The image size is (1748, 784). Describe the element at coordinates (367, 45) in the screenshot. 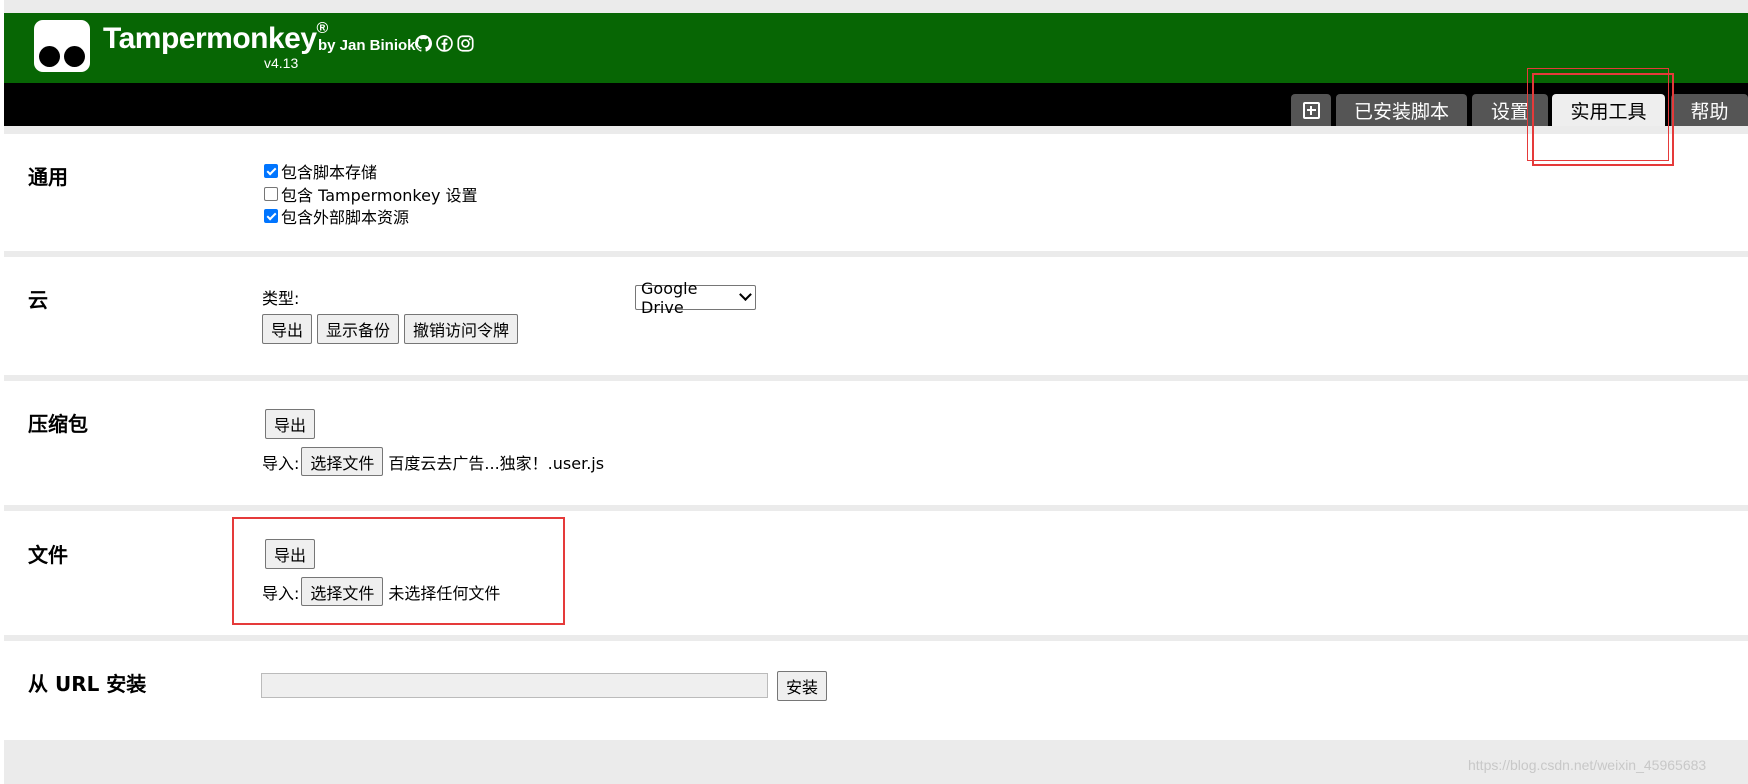

I see `author-byline: by Jan Biniok` at that location.